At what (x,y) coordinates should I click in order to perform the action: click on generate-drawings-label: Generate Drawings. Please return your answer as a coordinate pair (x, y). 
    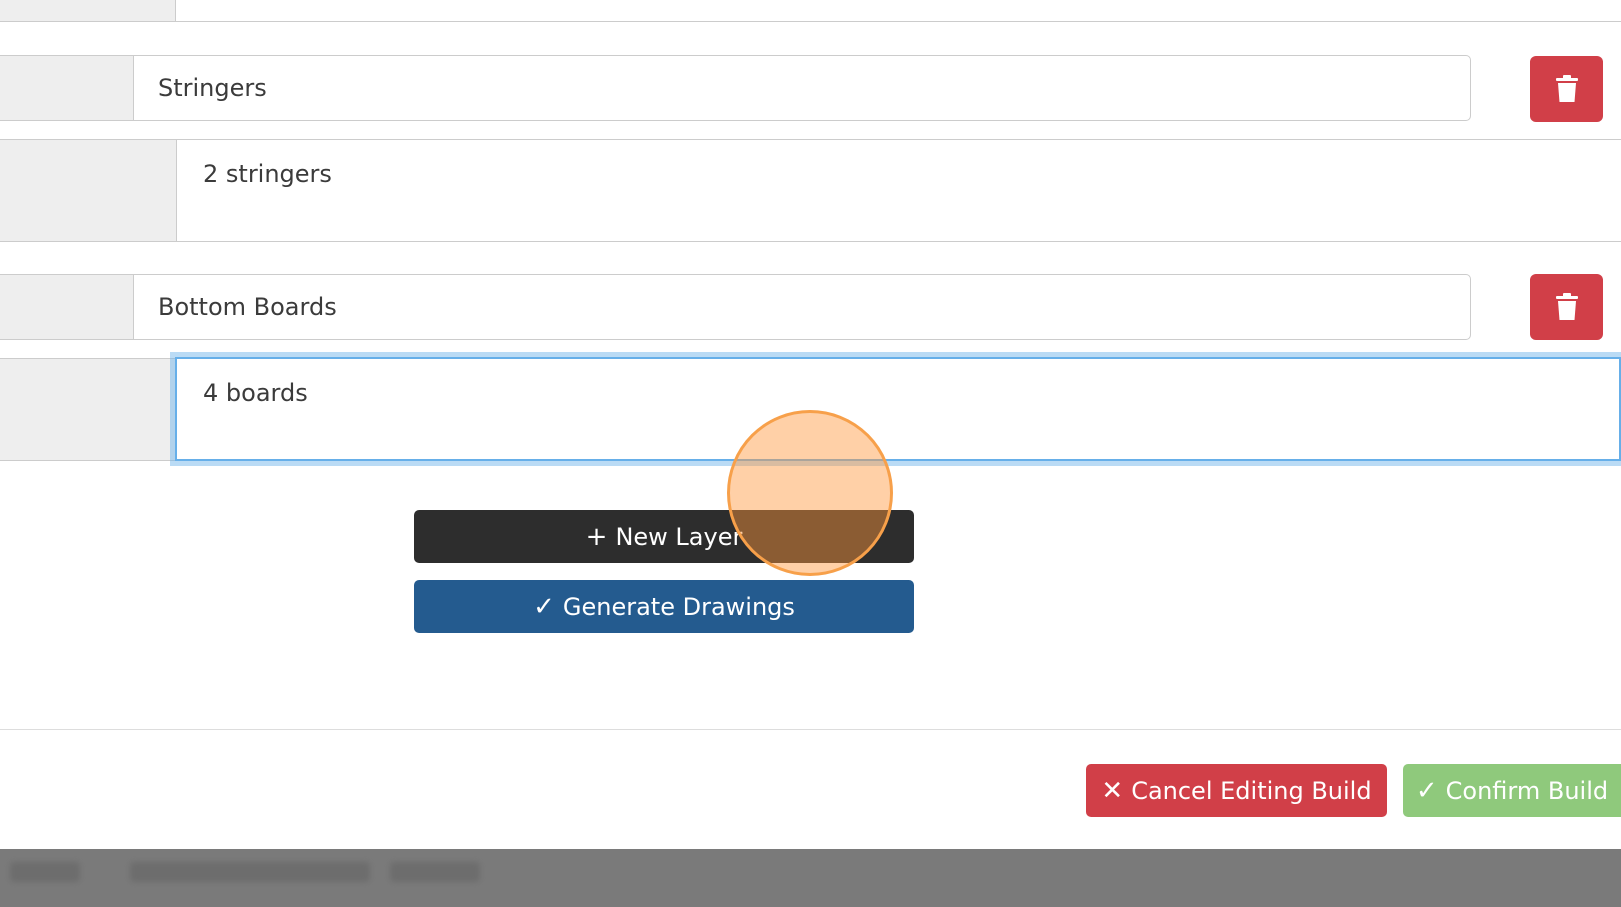
    Looking at the image, I should click on (678, 606).